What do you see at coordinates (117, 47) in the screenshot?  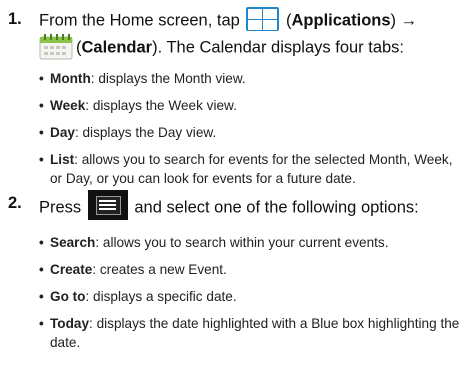 I see `calendar-label: Calendar` at bounding box center [117, 47].